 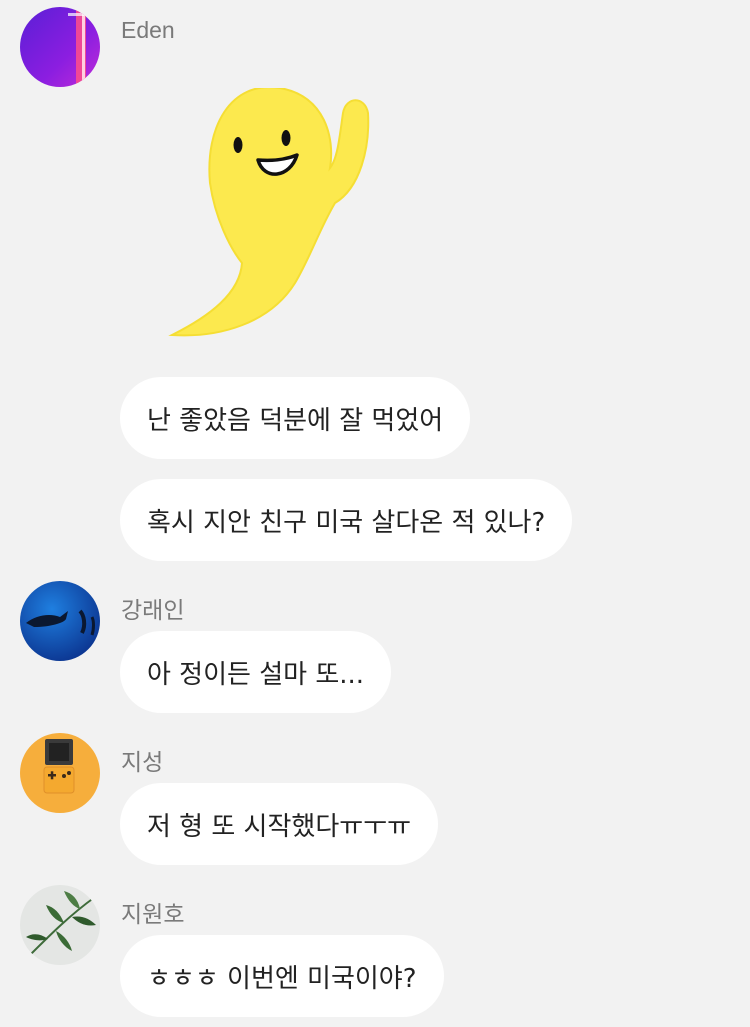 I want to click on avatar-kangraein, so click(x=60, y=621).